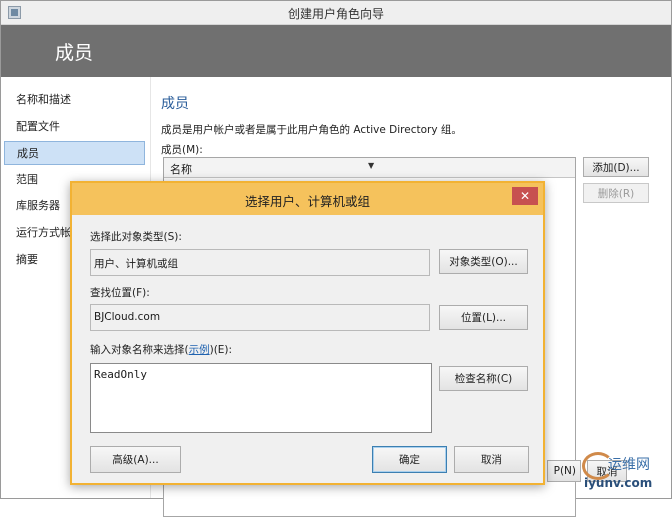 This screenshot has height=517, width=672. Describe the element at coordinates (175, 104) in the screenshot. I see `page-heading: 成员` at that location.